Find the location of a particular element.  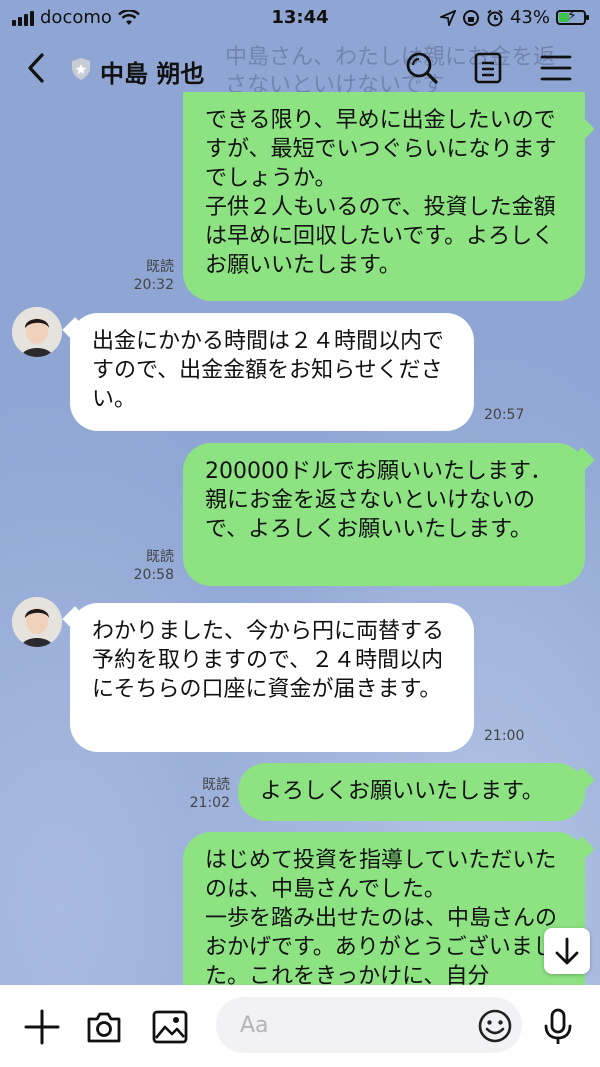

shield-icon is located at coordinates (81, 69).